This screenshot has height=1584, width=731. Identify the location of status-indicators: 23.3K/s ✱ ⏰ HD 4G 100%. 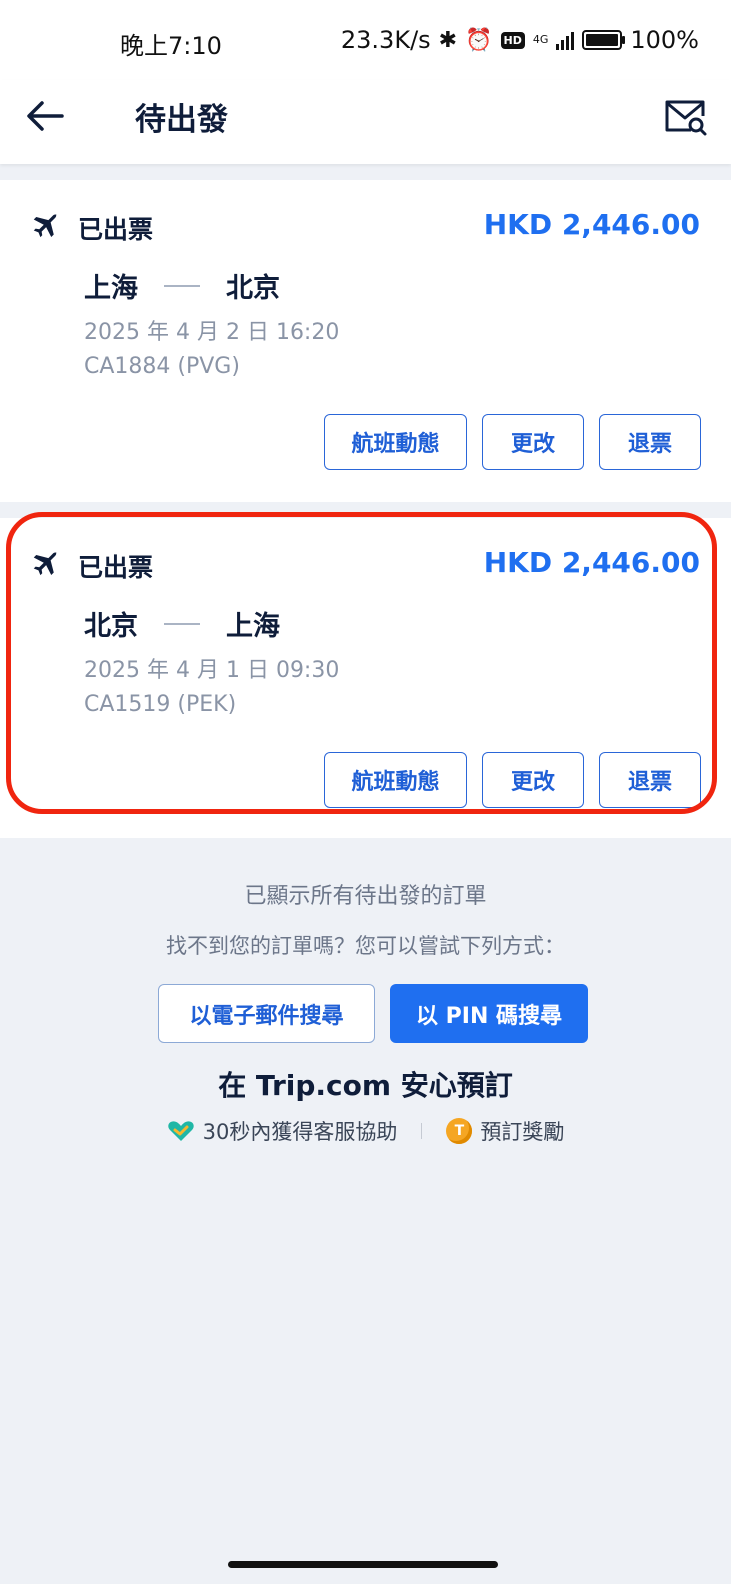
(520, 40).